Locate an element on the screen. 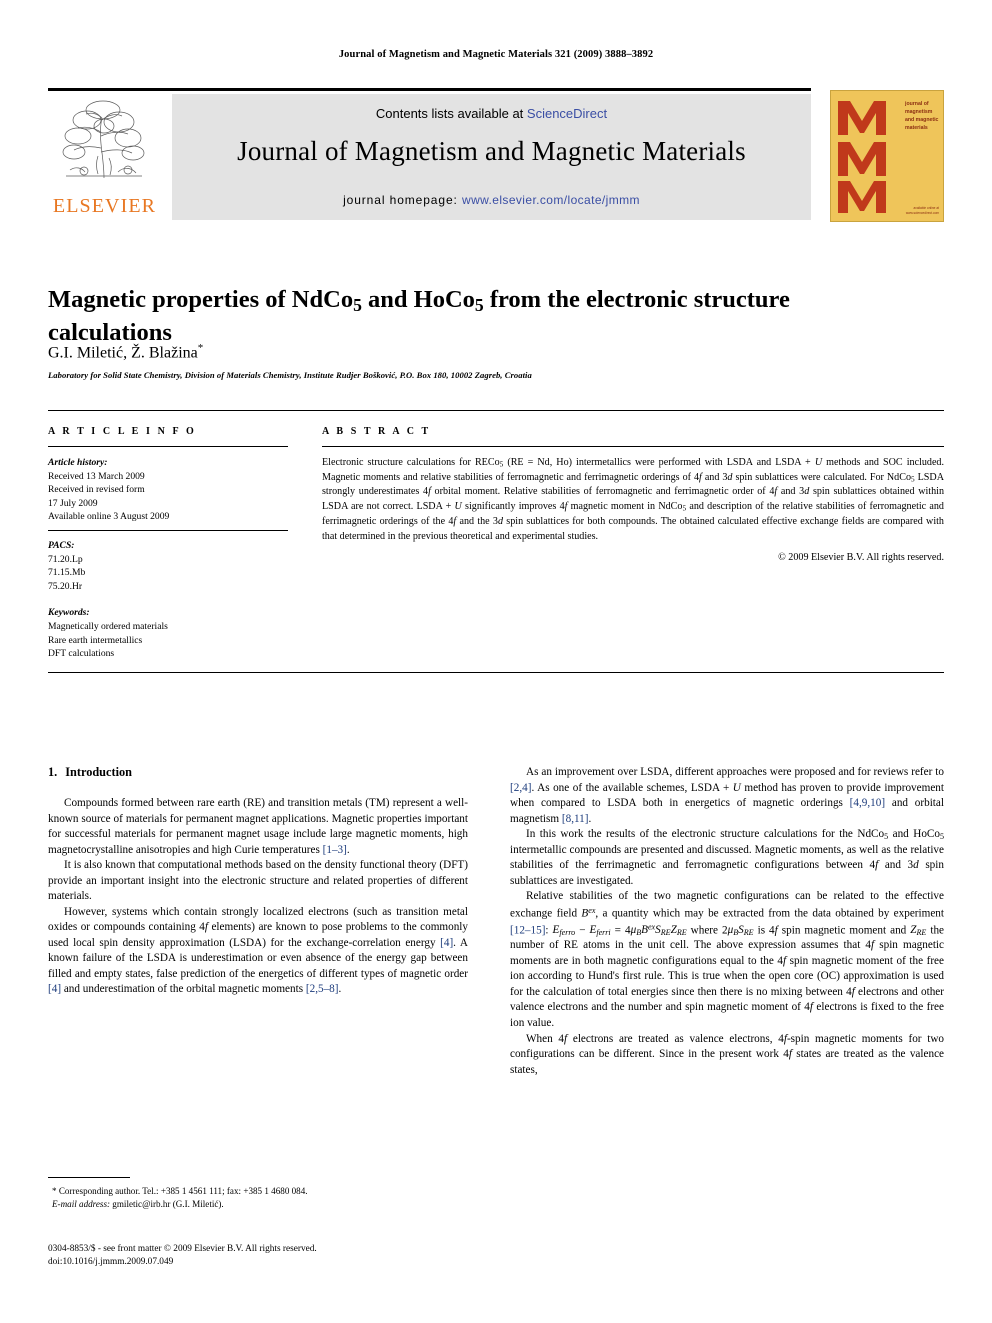 The height and width of the screenshot is (1323, 992). citation-ref: [8,11] is located at coordinates (575, 819).